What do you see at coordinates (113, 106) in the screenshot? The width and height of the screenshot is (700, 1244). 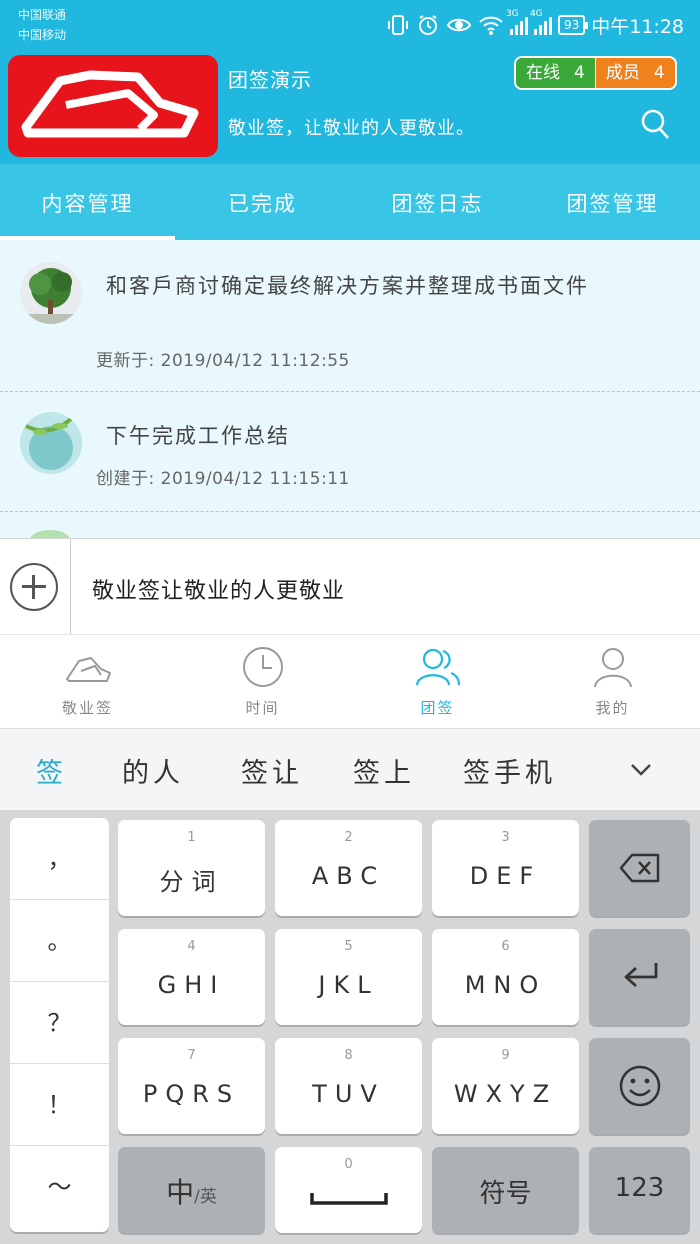 I see `app-logo` at bounding box center [113, 106].